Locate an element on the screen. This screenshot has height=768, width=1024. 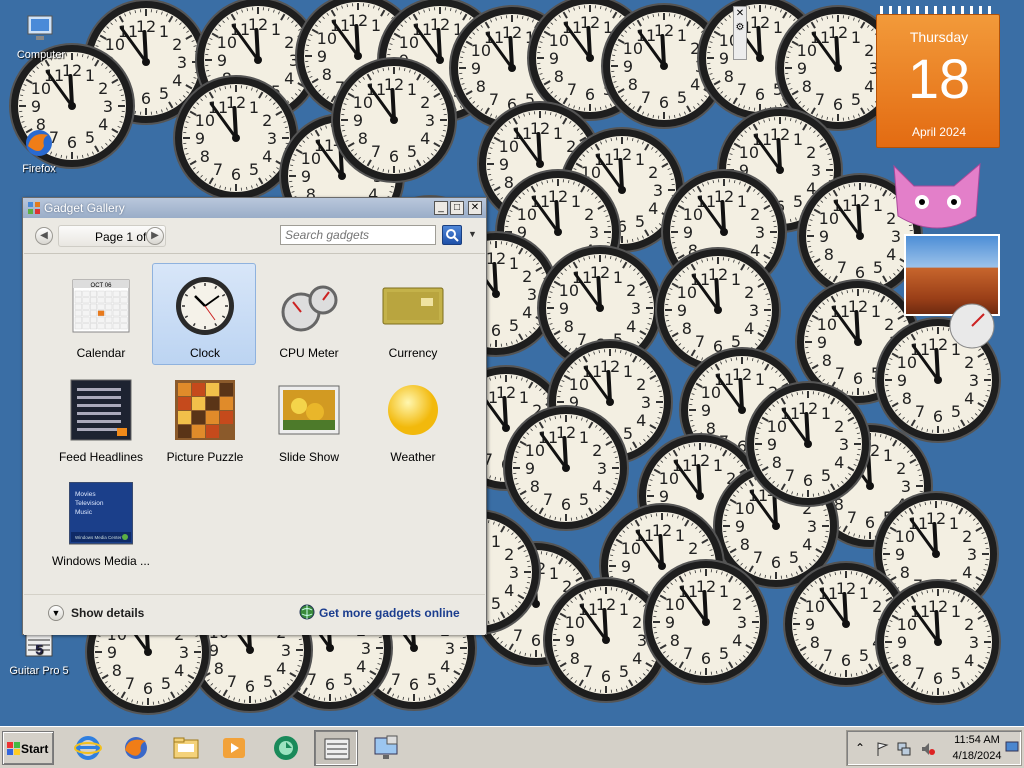
get-more-gadgets-link: Get more gadgets online is located at coordinates (389, 613).